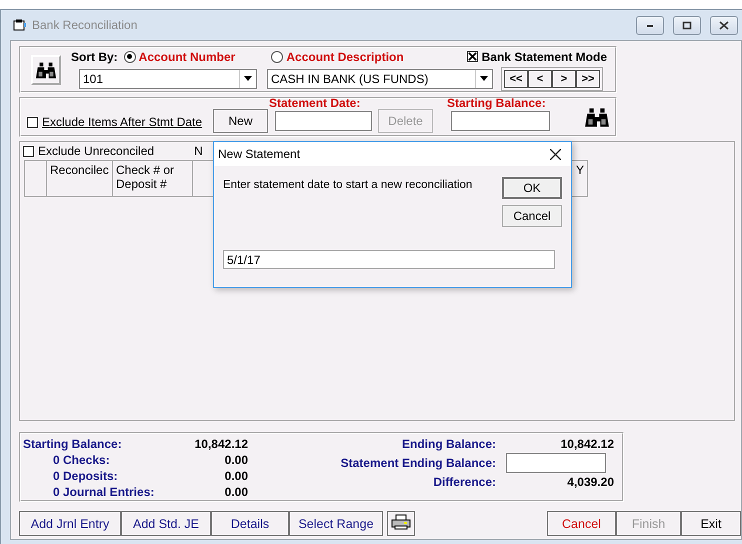 This screenshot has height=544, width=742. I want to click on statement-ending-balance-field, so click(556, 463).